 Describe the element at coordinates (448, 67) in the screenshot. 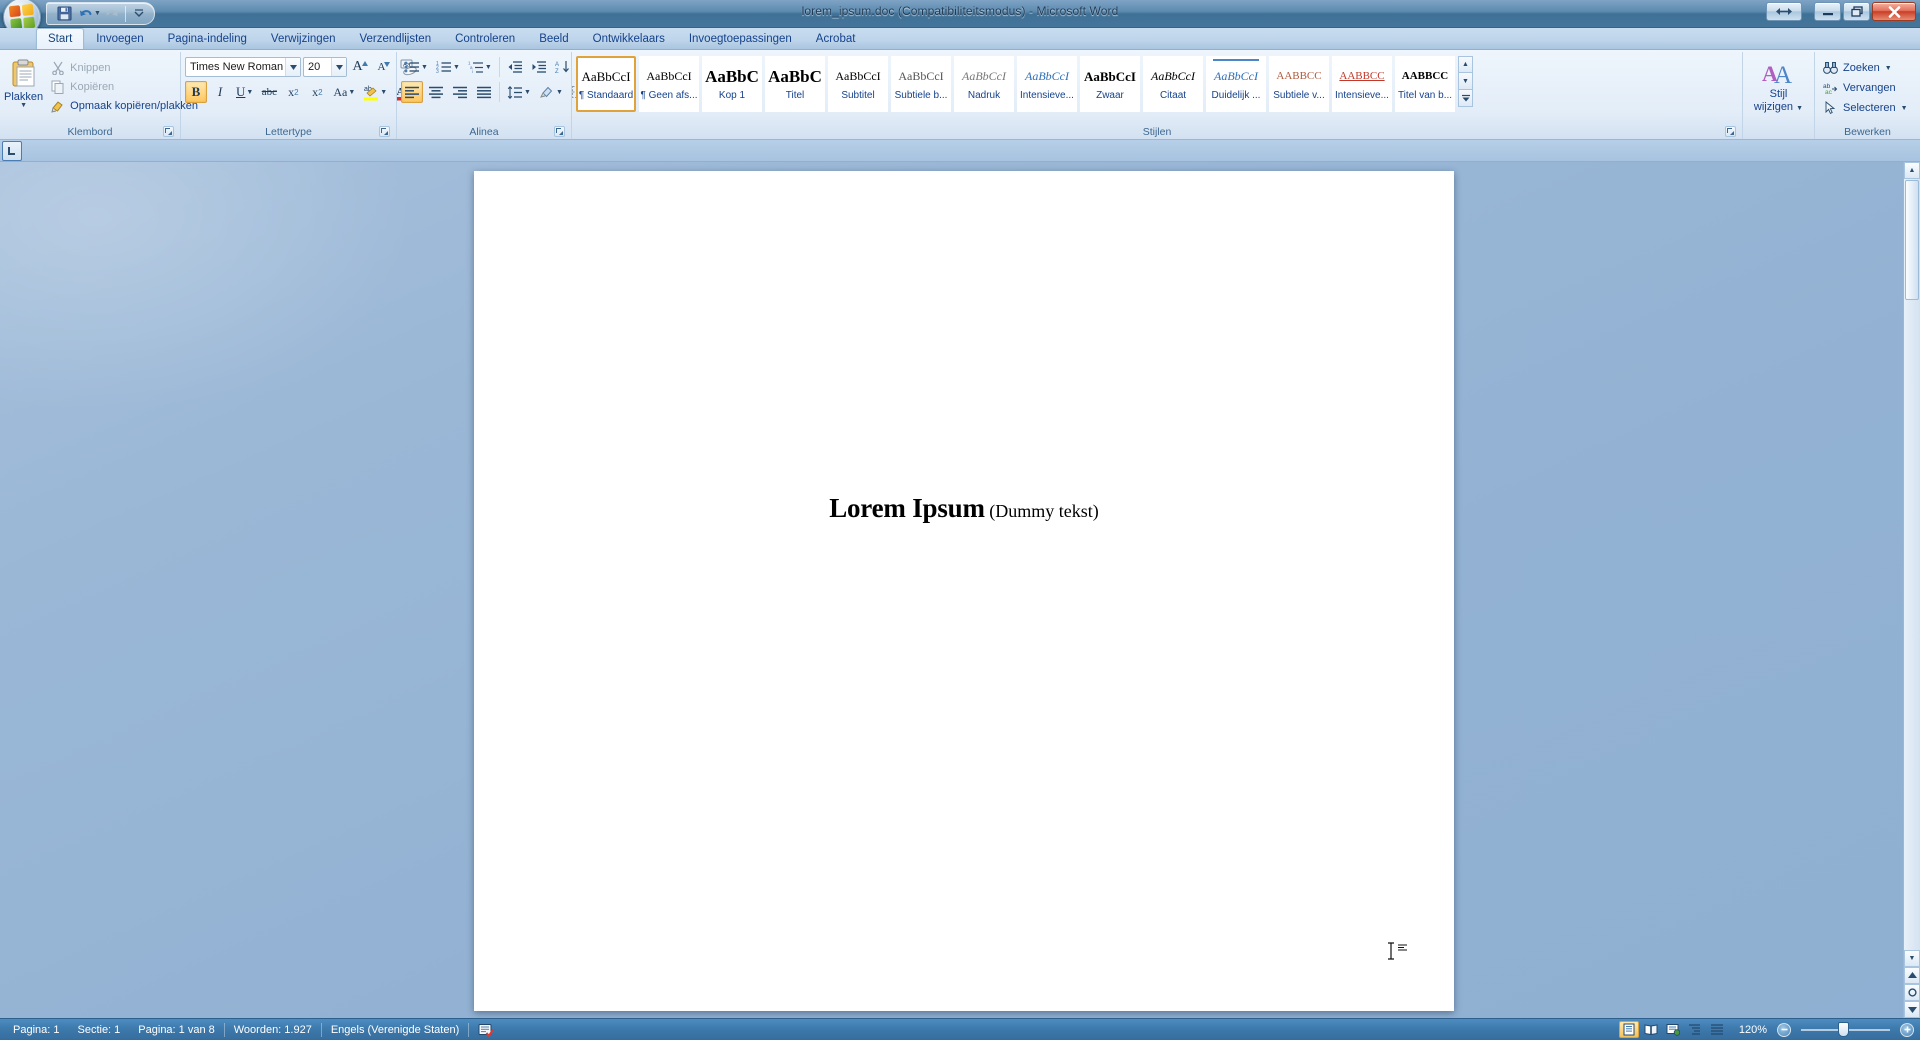

I see `numbering-button: 123 ▼` at that location.